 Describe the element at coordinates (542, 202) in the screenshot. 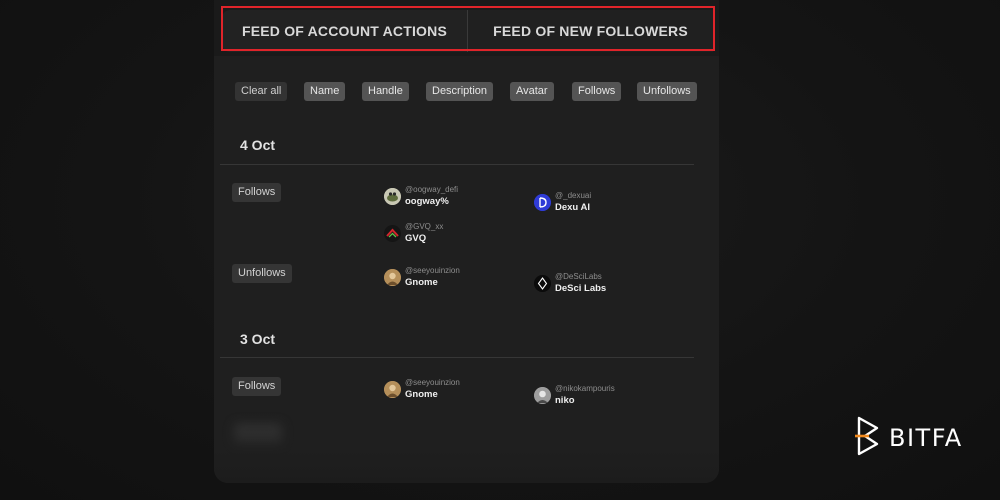

I see `dexu-logo-icon` at that location.